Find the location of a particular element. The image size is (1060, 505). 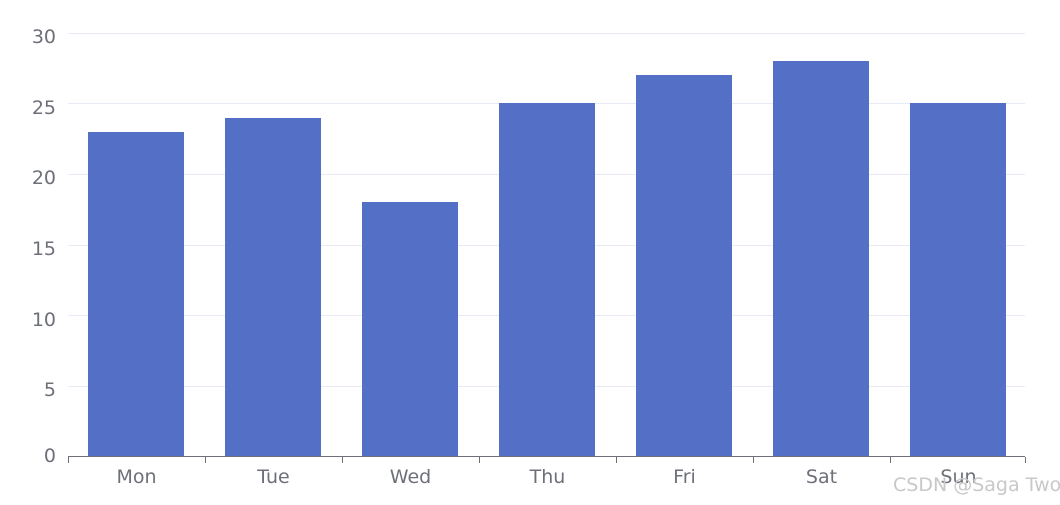

y-axis-tick-5: 5 is located at coordinates (49, 390).